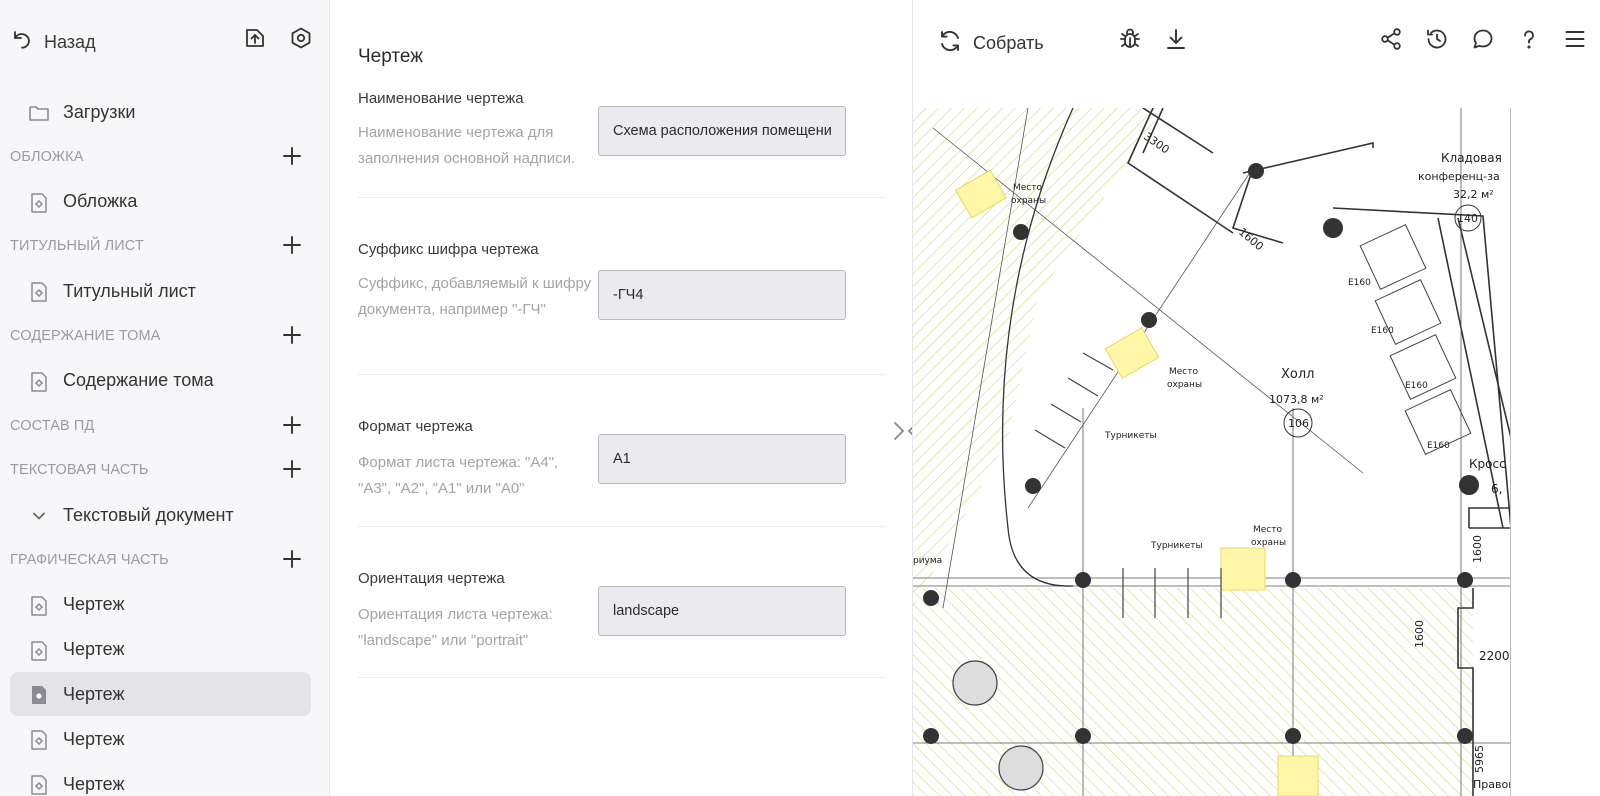 The height and width of the screenshot is (796, 1600). What do you see at coordinates (39, 113) in the screenshot?
I see `folder-icon` at bounding box center [39, 113].